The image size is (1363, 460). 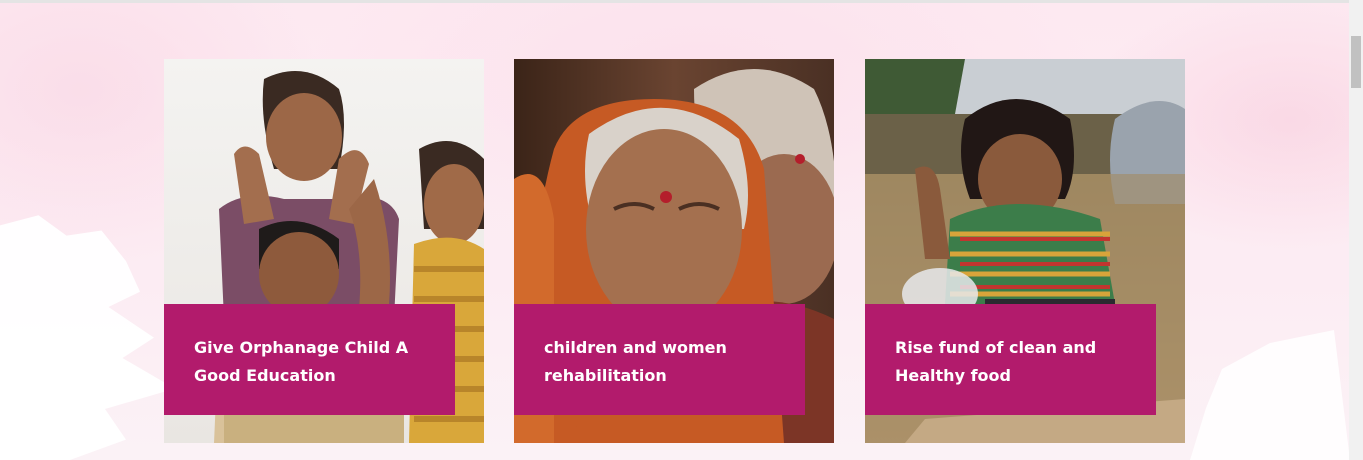 I want to click on scrollbar, so click(x=1356, y=230).